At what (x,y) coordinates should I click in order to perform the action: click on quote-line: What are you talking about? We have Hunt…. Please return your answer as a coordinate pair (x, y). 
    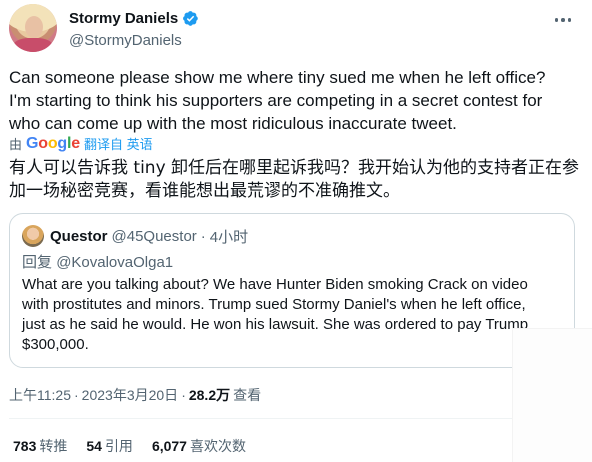
    Looking at the image, I should click on (275, 284).